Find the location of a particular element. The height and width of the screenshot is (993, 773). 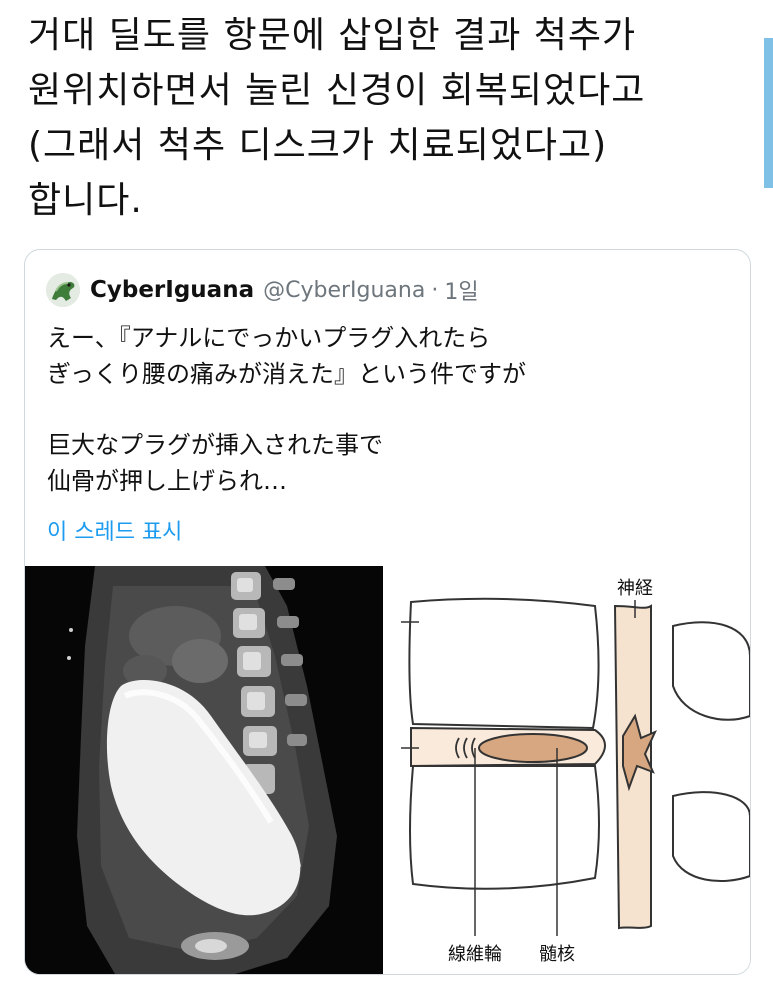

user-handle: @CyberIguana is located at coordinates (344, 290).